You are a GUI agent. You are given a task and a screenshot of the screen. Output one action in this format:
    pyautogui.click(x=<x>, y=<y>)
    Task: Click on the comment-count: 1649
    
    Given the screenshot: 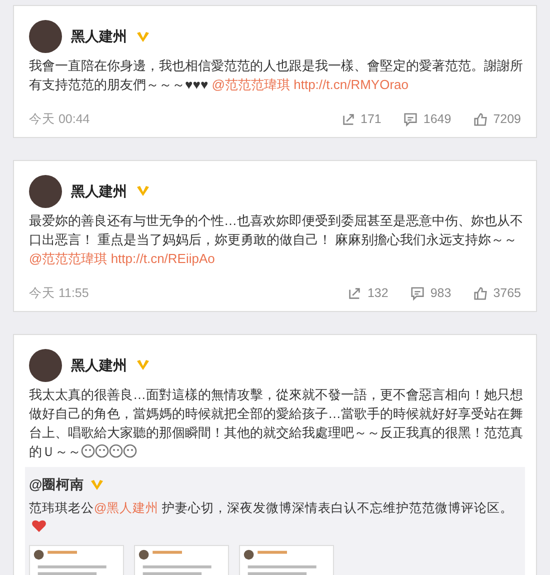 What is the action you would take?
    pyautogui.click(x=437, y=119)
    